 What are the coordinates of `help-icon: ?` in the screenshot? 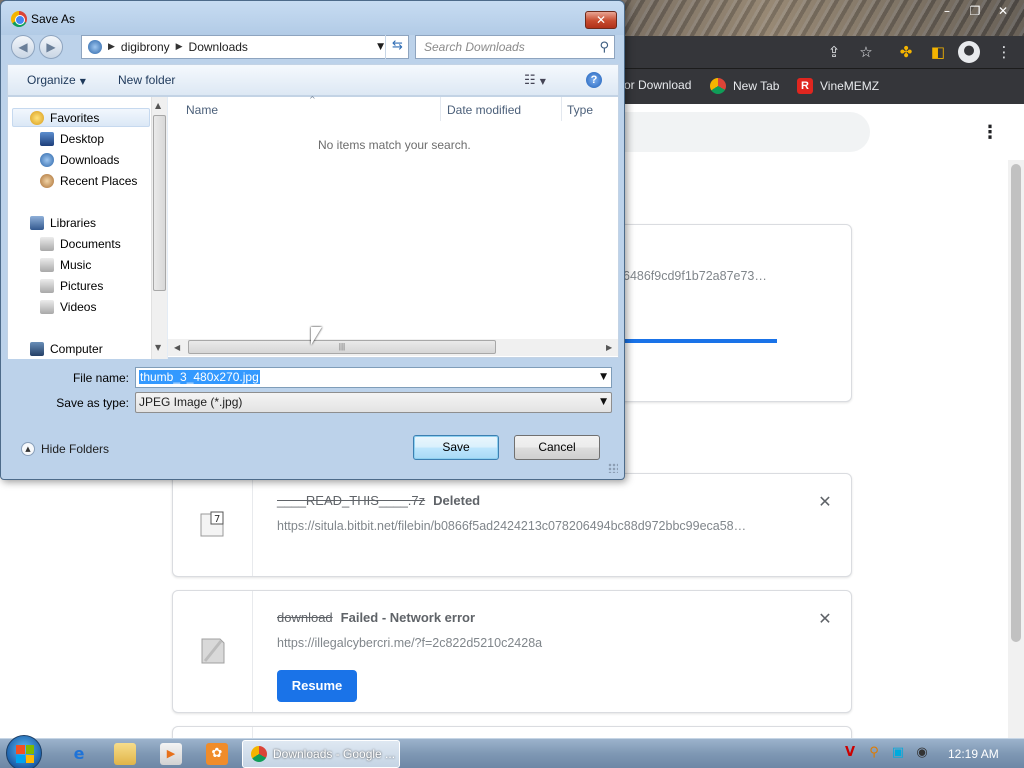 It's located at (594, 80).